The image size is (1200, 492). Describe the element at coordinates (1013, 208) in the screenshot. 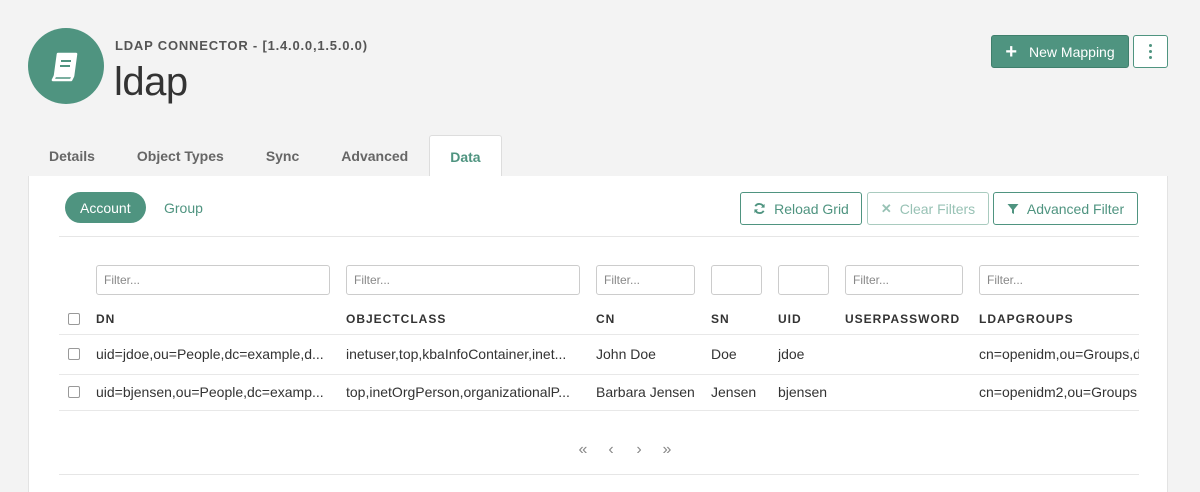

I see `filter-icon` at that location.